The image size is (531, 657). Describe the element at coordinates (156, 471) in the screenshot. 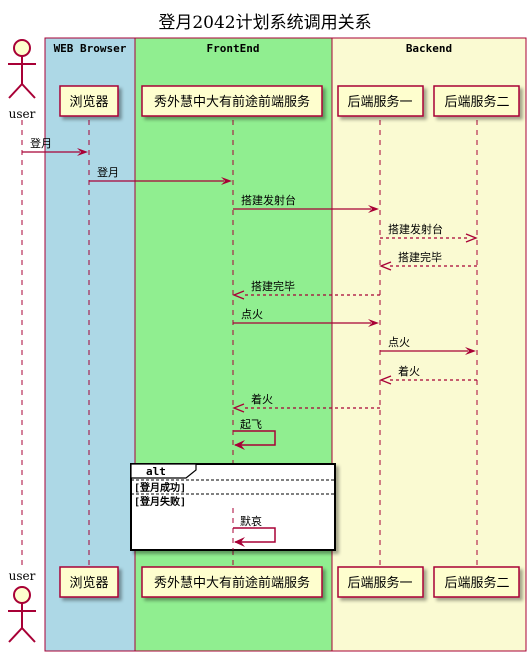

I see `alt-keyword: alt` at that location.